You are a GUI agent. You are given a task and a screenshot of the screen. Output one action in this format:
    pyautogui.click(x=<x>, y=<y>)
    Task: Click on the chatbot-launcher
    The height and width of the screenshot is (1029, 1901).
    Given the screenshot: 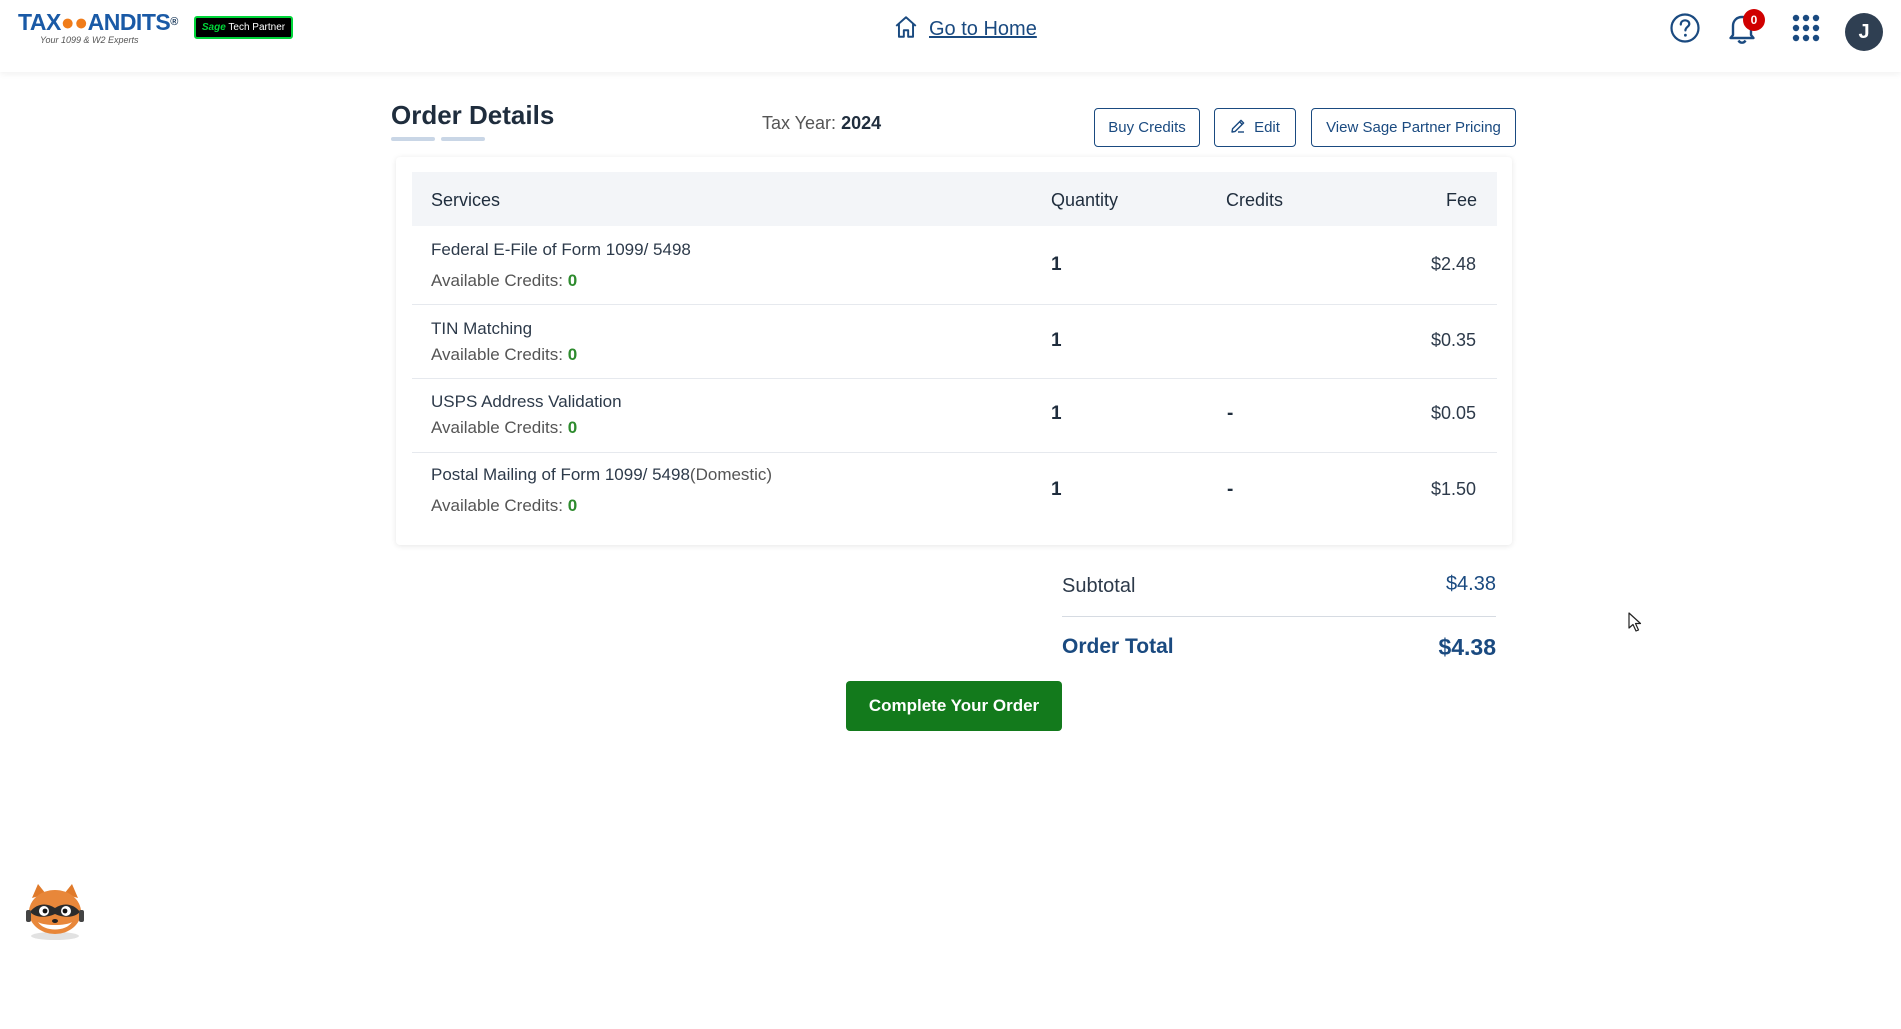 What is the action you would take?
    pyautogui.click(x=55, y=911)
    